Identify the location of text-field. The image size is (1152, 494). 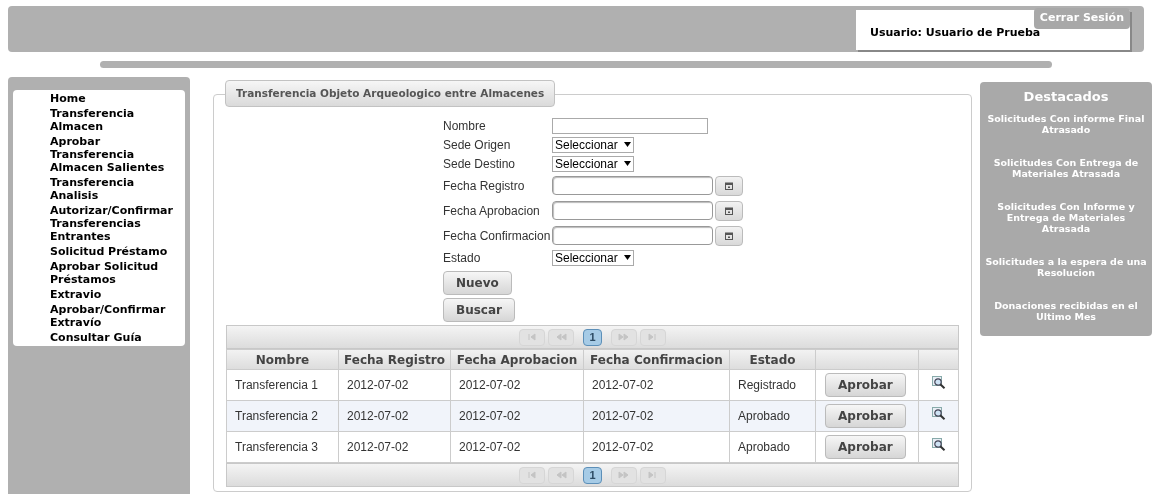
(630, 125).